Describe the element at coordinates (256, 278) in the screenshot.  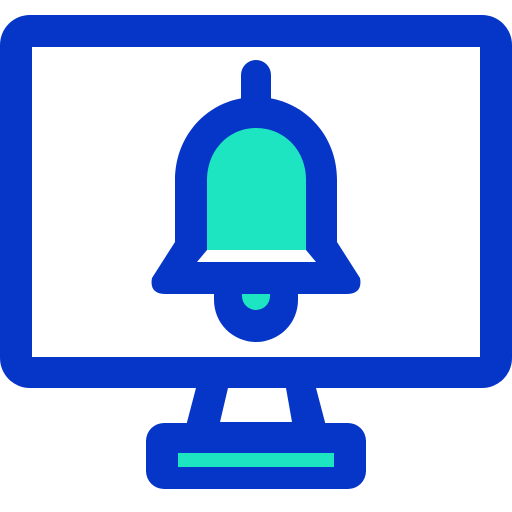
I see `bell-flare-band` at that location.